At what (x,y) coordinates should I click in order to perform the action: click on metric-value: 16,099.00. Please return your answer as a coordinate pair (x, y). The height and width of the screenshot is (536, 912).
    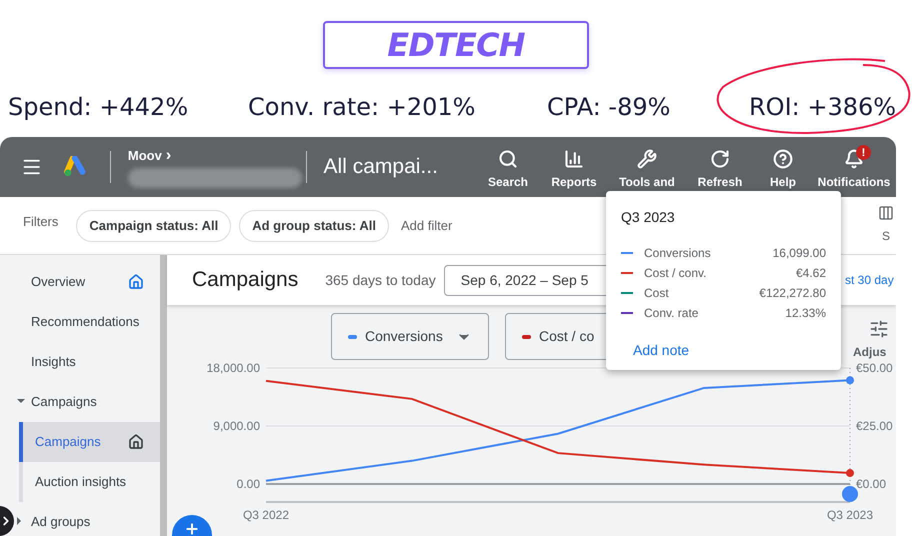
    Looking at the image, I should click on (799, 253).